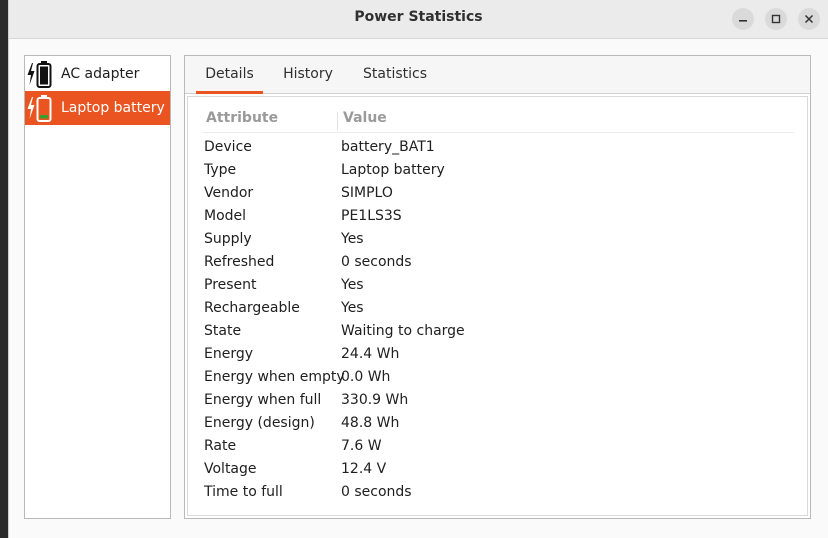  Describe the element at coordinates (223, 331) in the screenshot. I see `attribute-cell: State` at that location.